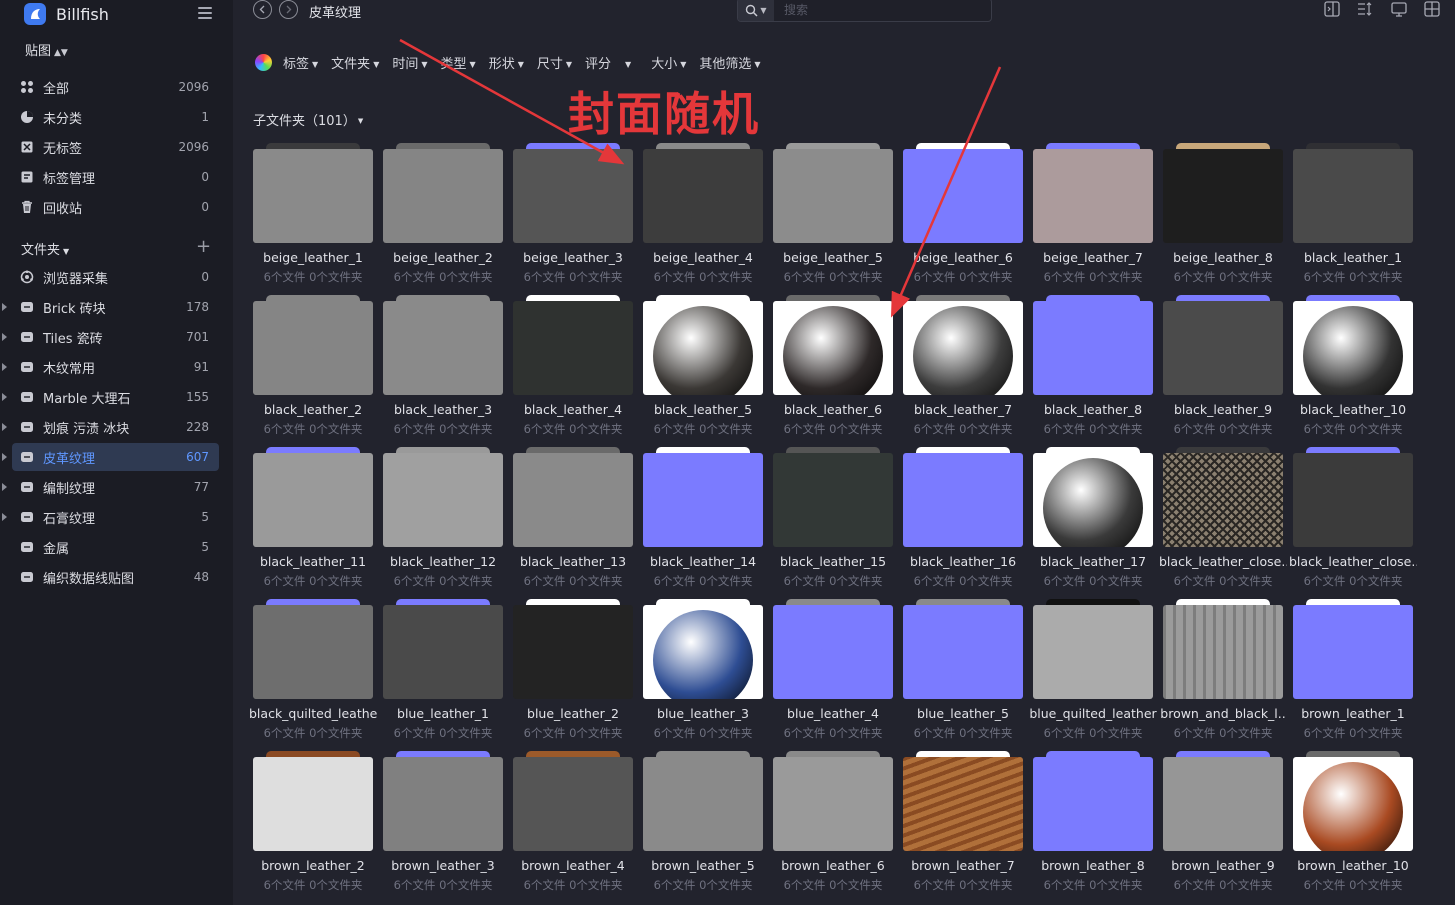 This screenshot has height=905, width=1455. I want to click on folder-tile: black_leather_5 6个文件 0个文件夹, so click(703, 370).